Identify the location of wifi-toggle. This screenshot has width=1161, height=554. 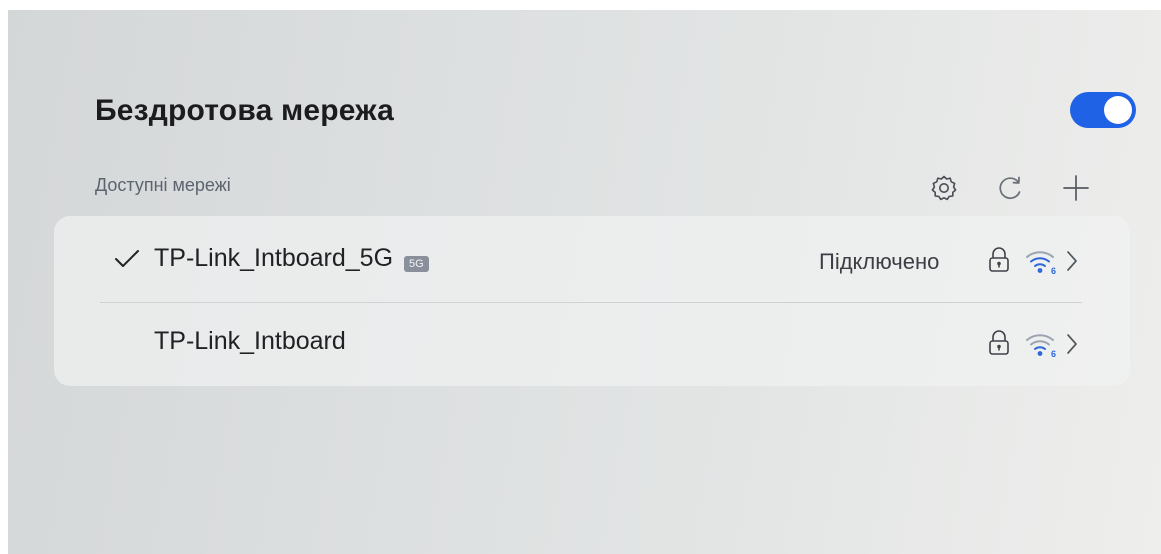
(1103, 110).